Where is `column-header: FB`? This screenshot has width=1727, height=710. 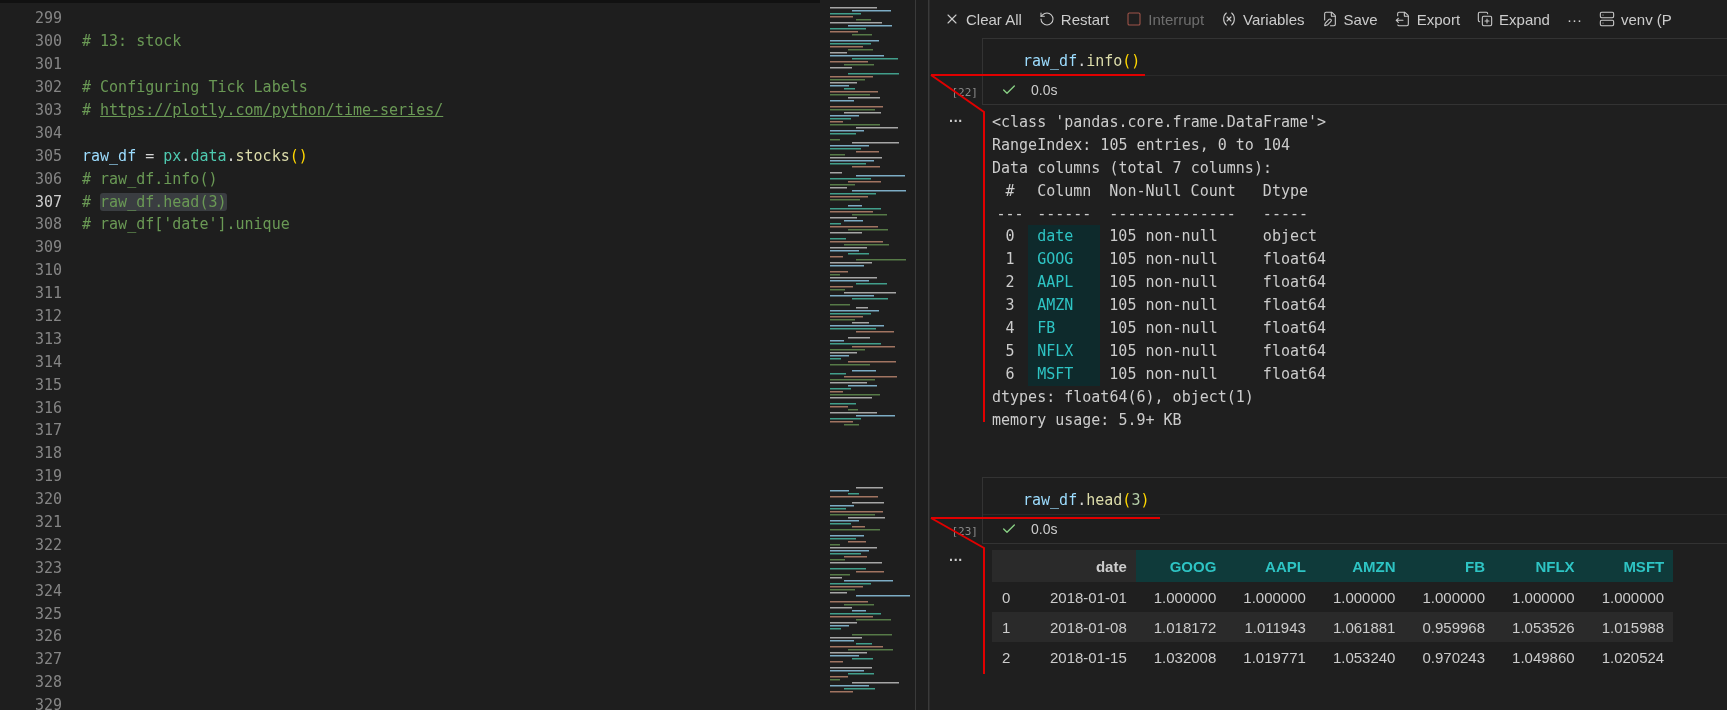 column-header: FB is located at coordinates (1449, 566).